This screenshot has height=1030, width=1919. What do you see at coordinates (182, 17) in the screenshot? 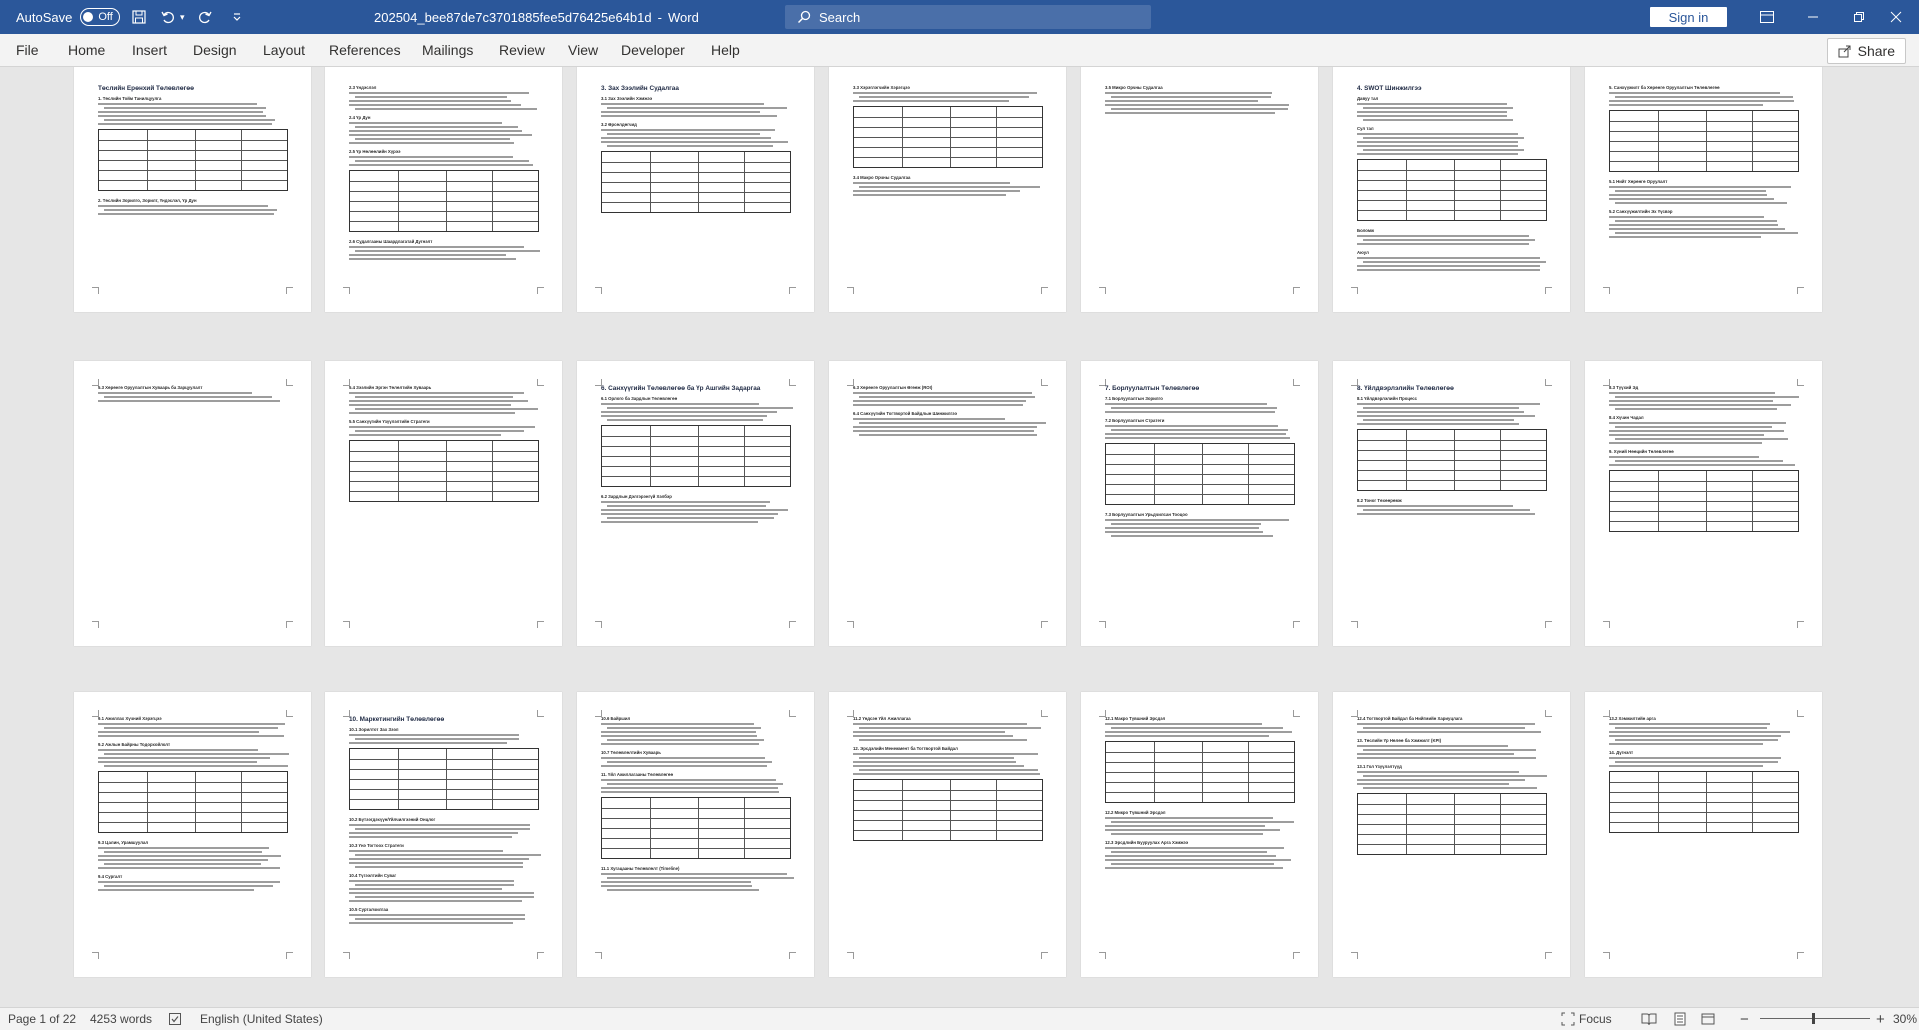
I see `undo-dropdown-icon: ▾` at bounding box center [182, 17].